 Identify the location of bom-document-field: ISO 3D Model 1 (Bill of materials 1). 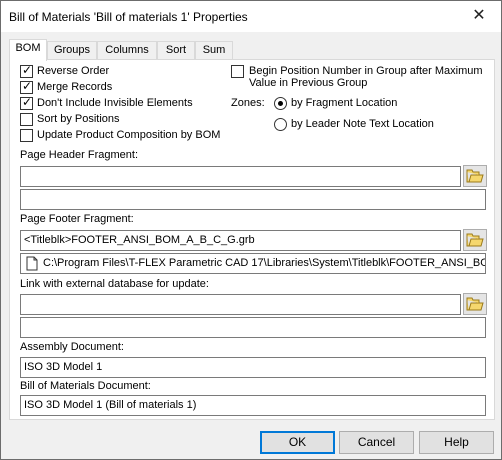
(253, 405).